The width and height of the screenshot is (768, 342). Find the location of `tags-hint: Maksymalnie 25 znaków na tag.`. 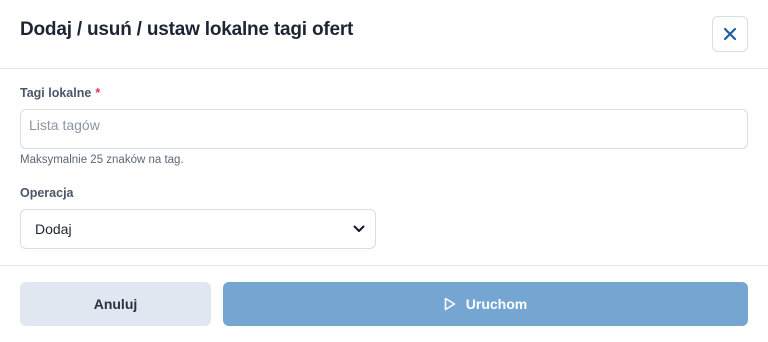

tags-hint: Maksymalnie 25 znaków na tag. is located at coordinates (102, 160).